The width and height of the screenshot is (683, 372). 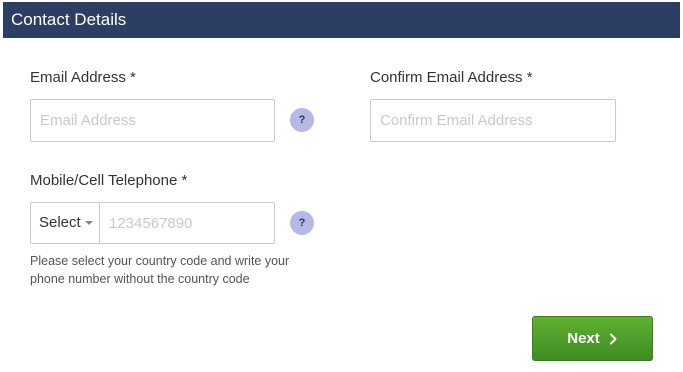 I want to click on country-code-value: Select, so click(x=60, y=222).